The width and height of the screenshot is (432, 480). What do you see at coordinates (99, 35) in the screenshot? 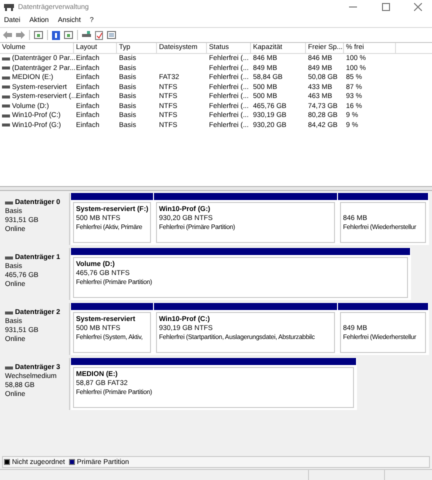
I see `checklist-icon` at bounding box center [99, 35].